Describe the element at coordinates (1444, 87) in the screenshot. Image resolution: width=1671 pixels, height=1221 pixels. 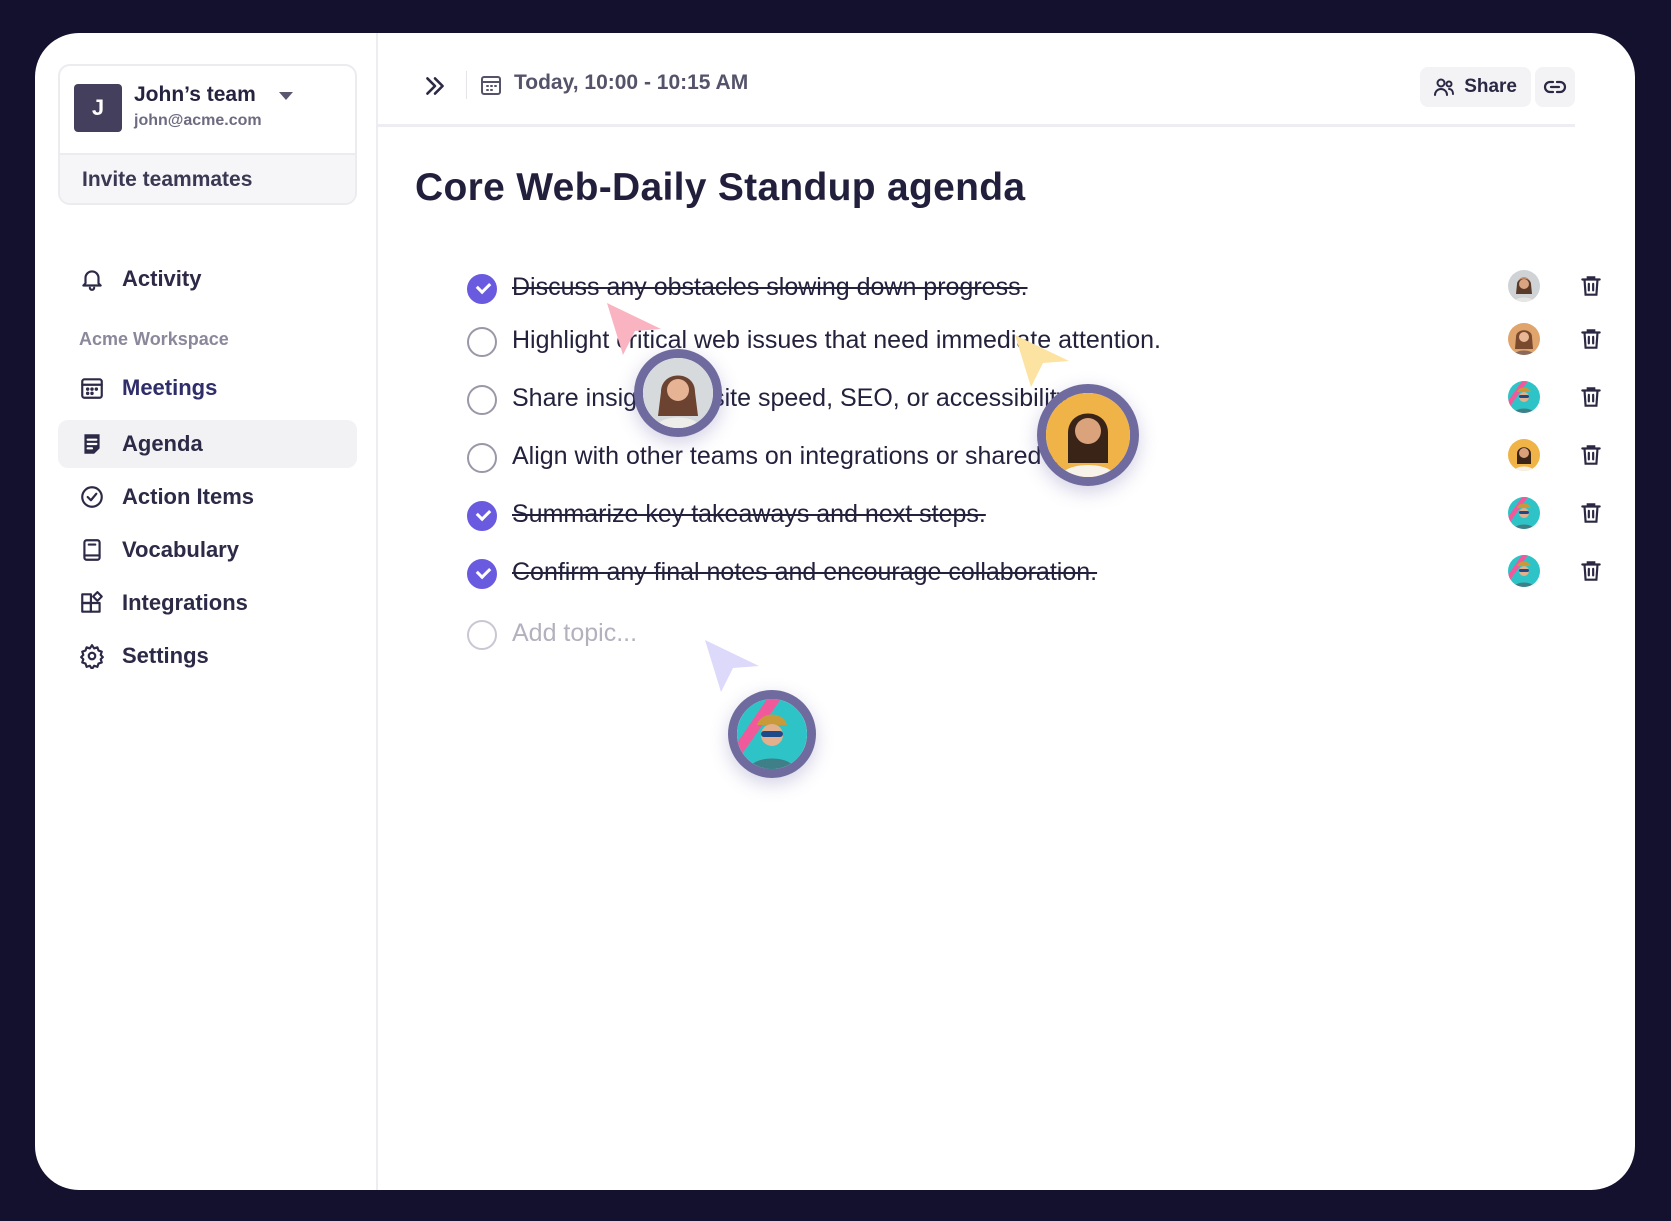
I see `users-icon` at that location.